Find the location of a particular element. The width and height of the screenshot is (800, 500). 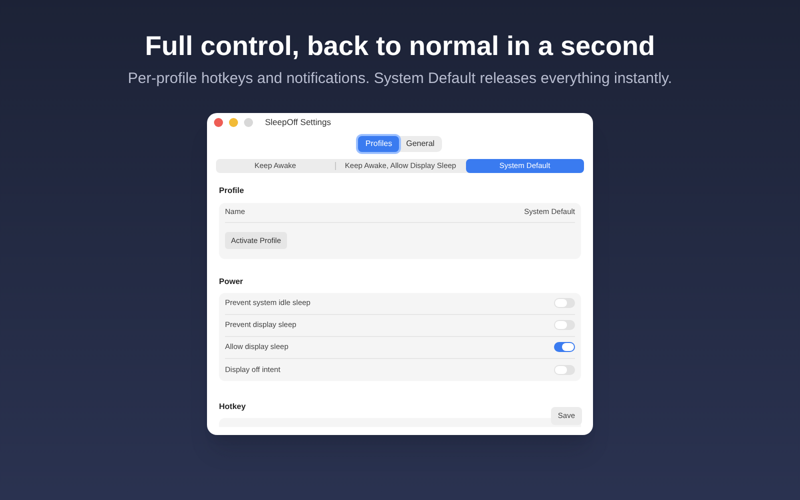

section-title: Profile is located at coordinates (232, 190).